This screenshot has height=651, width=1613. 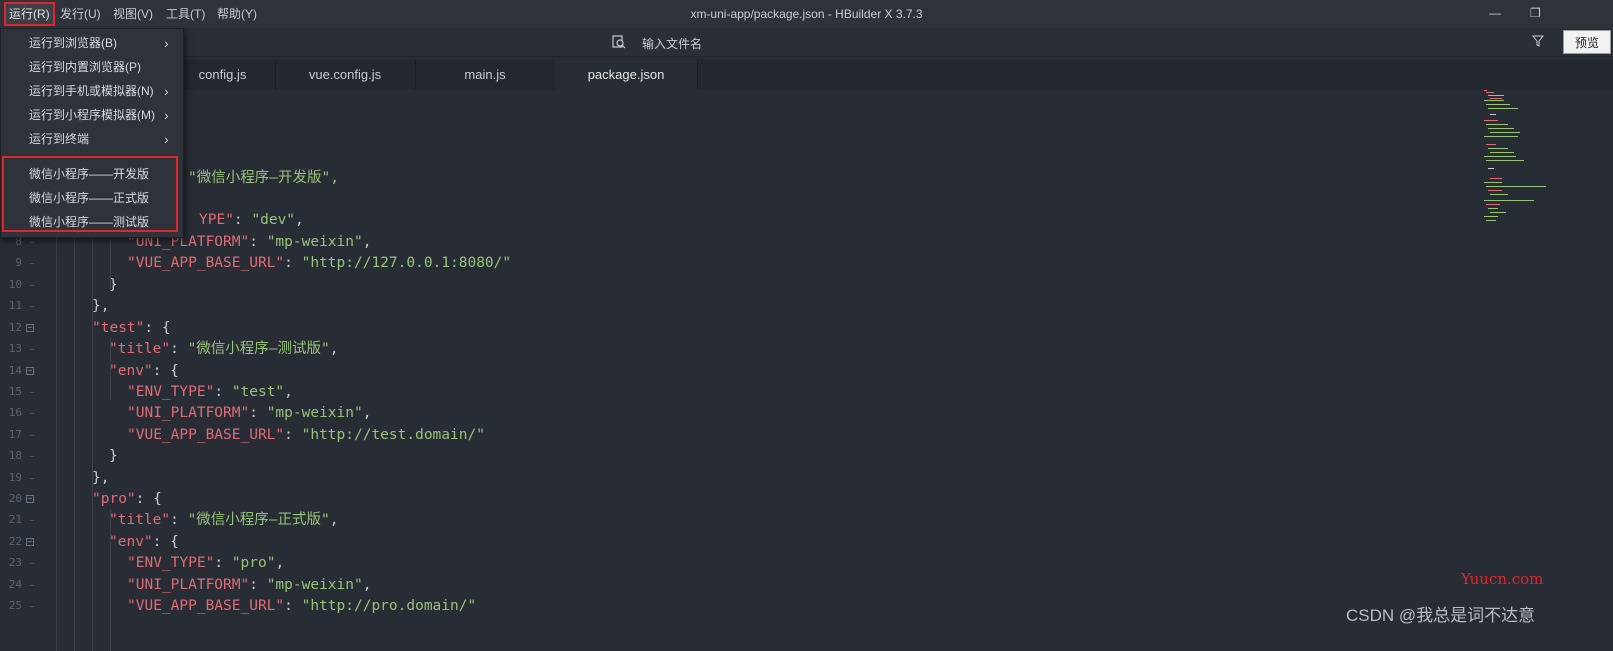 What do you see at coordinates (273, 220) in the screenshot?
I see `code-string: "dev"` at bounding box center [273, 220].